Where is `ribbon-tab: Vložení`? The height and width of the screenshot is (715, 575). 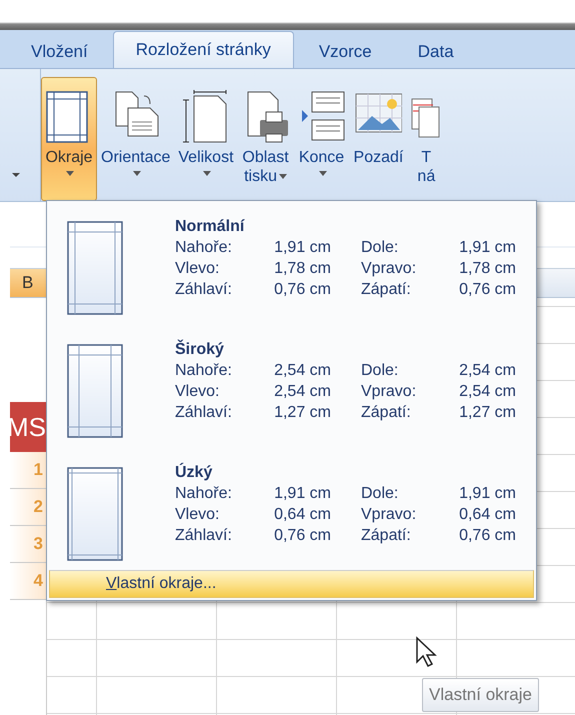
ribbon-tab: Vložení is located at coordinates (59, 51).